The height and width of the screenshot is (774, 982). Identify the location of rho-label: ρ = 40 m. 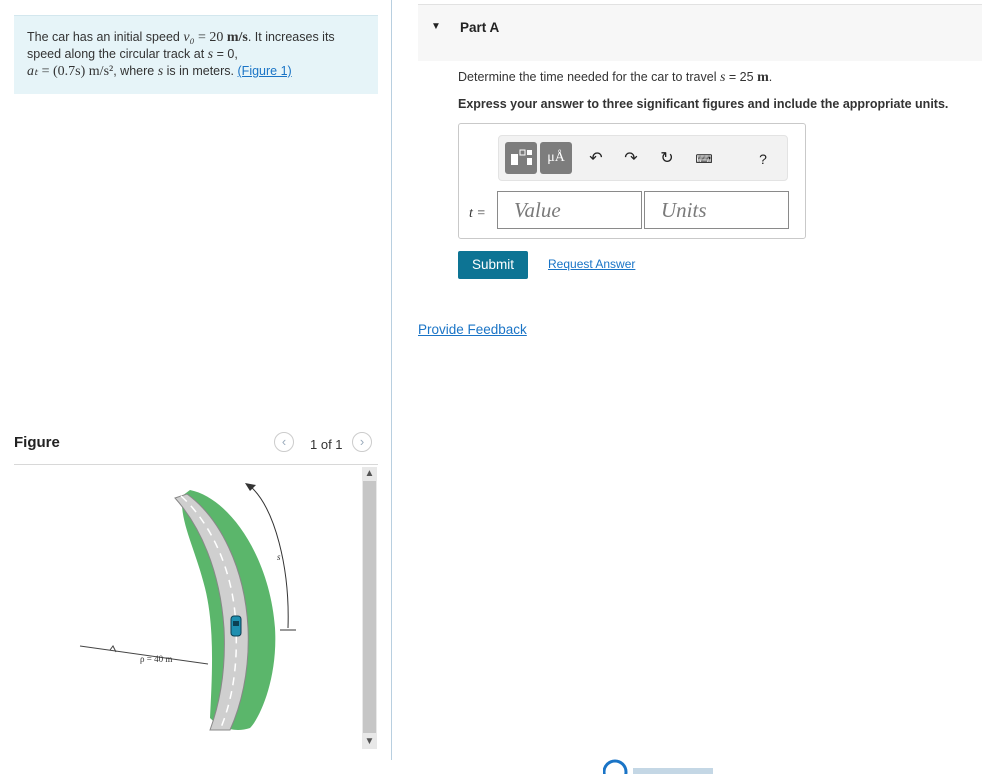
(156, 659).